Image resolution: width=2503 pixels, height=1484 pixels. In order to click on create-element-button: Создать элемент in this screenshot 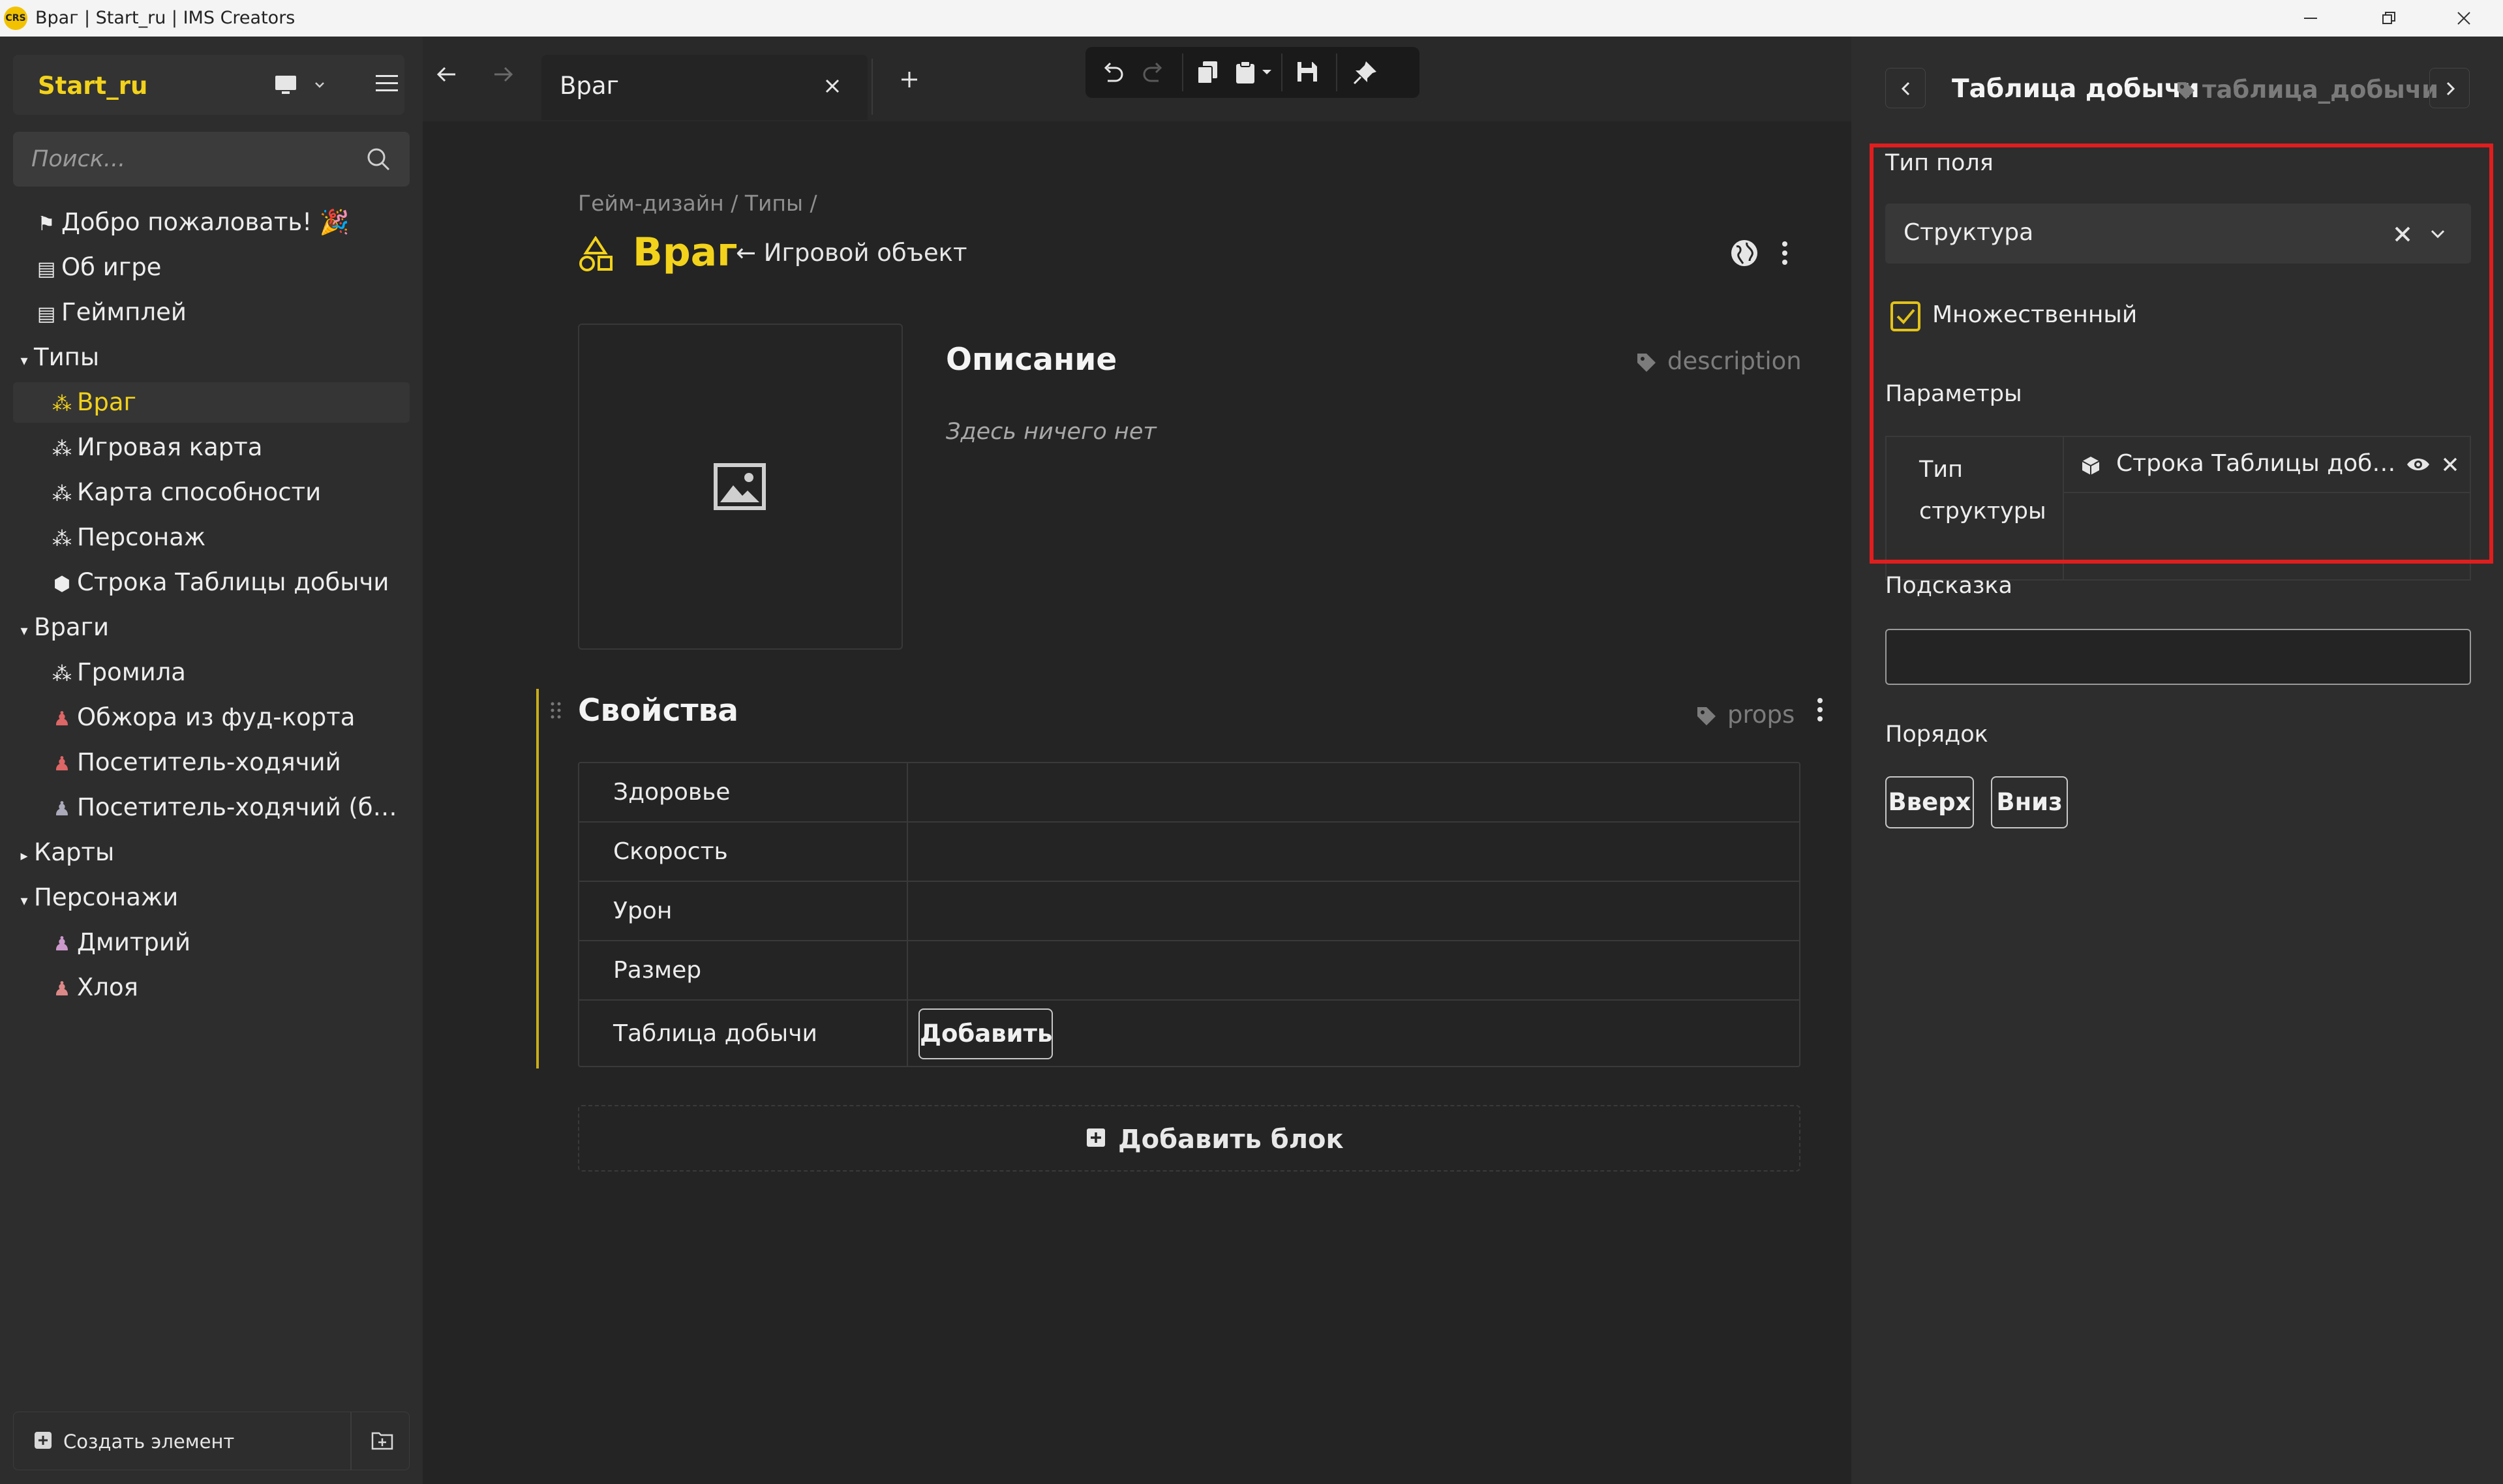, I will do `click(211, 1441)`.